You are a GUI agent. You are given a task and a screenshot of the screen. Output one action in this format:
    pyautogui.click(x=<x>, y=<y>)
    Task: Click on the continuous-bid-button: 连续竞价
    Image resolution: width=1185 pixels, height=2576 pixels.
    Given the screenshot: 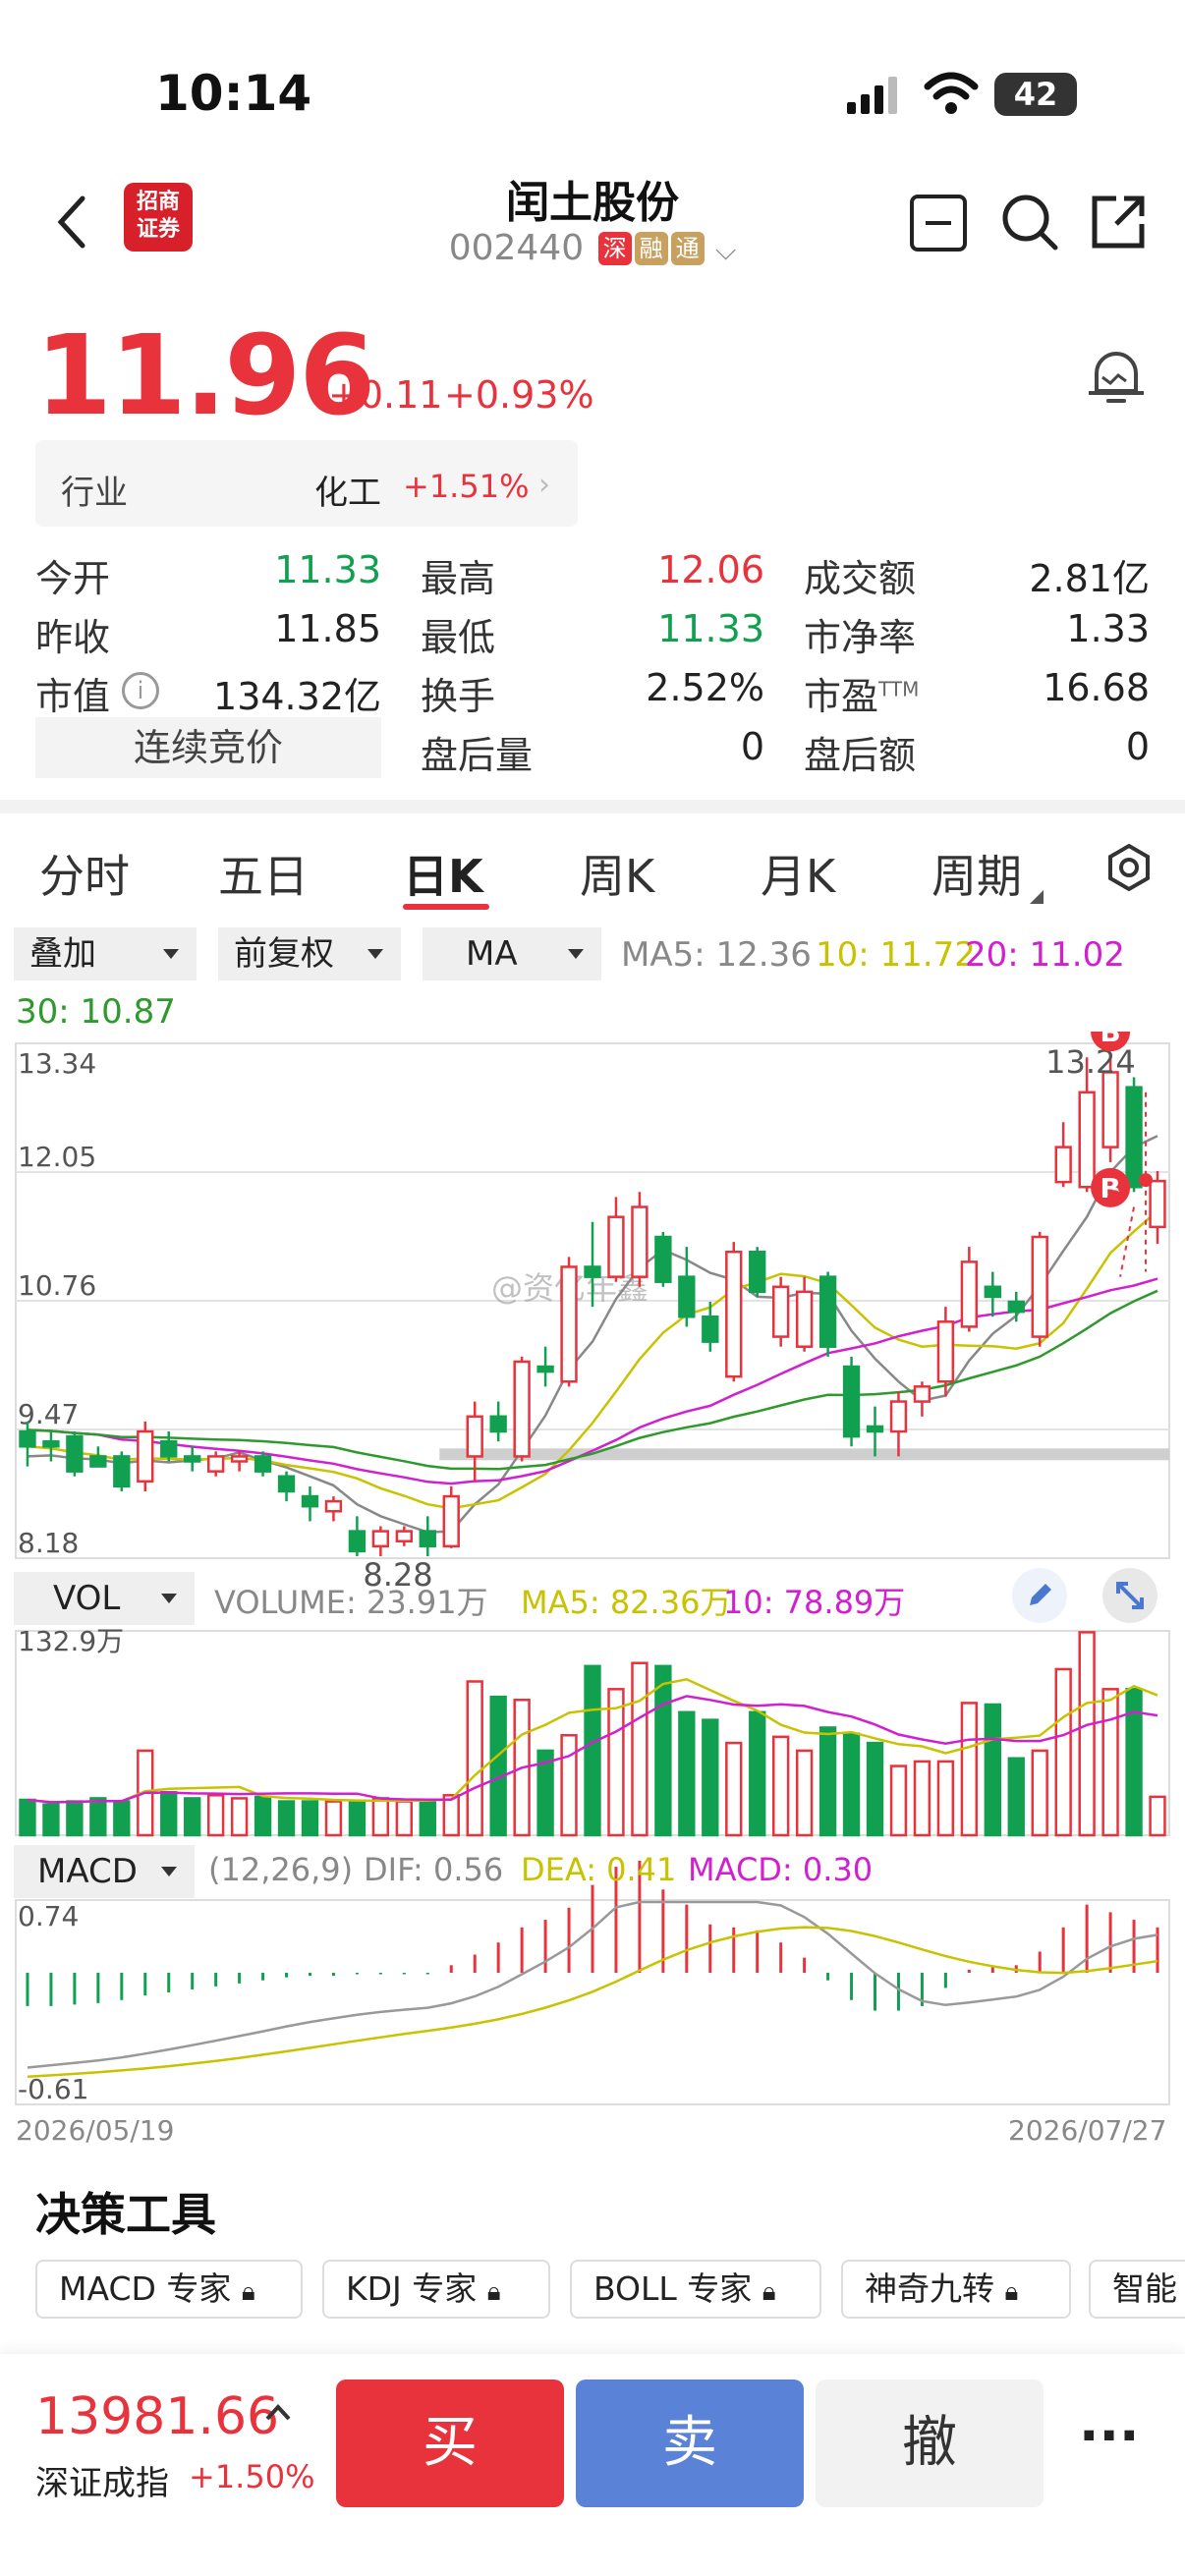 What is the action you would take?
    pyautogui.click(x=208, y=747)
    